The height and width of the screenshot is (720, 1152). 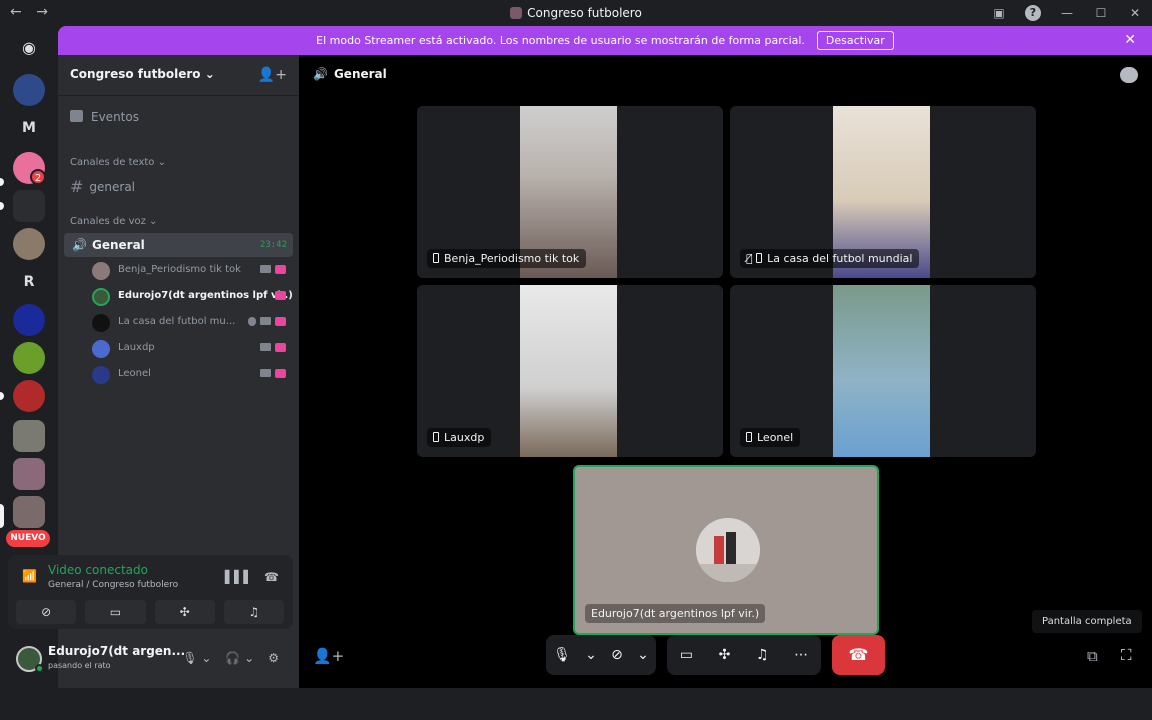 What do you see at coordinates (516, 13) in the screenshot?
I see `server-icon` at bounding box center [516, 13].